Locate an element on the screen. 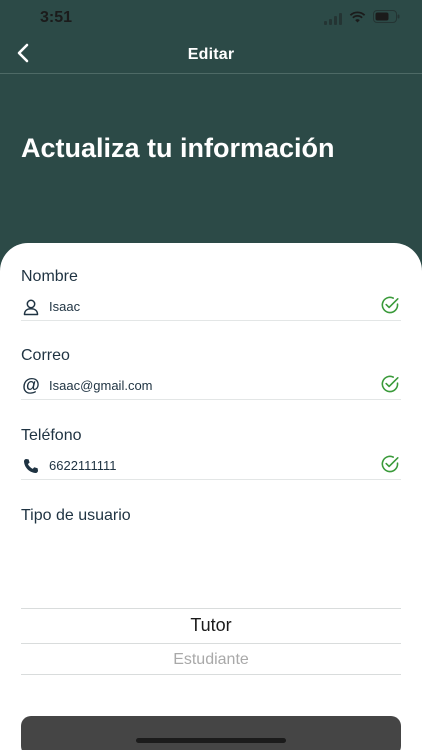  status-icons is located at coordinates (362, 19).